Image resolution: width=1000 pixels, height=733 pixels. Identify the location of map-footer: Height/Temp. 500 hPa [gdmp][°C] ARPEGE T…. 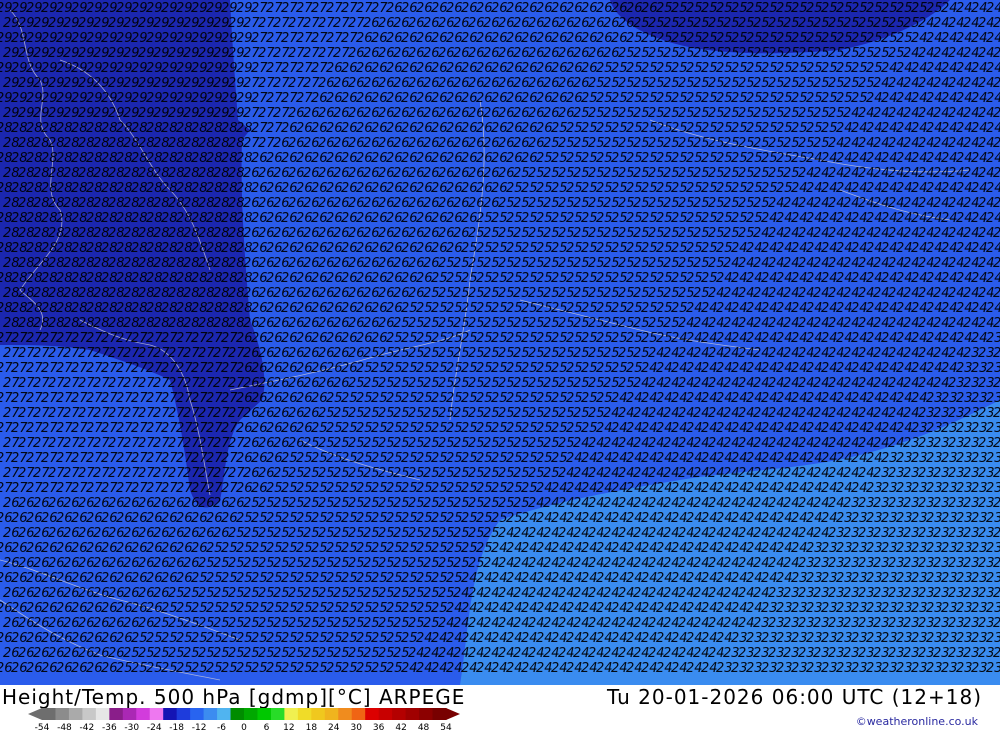
(500, 709).